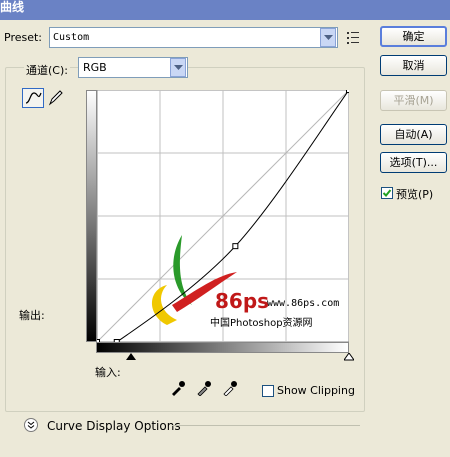 This screenshot has height=457, width=450. I want to click on white-eyedropper-icon, so click(230, 388).